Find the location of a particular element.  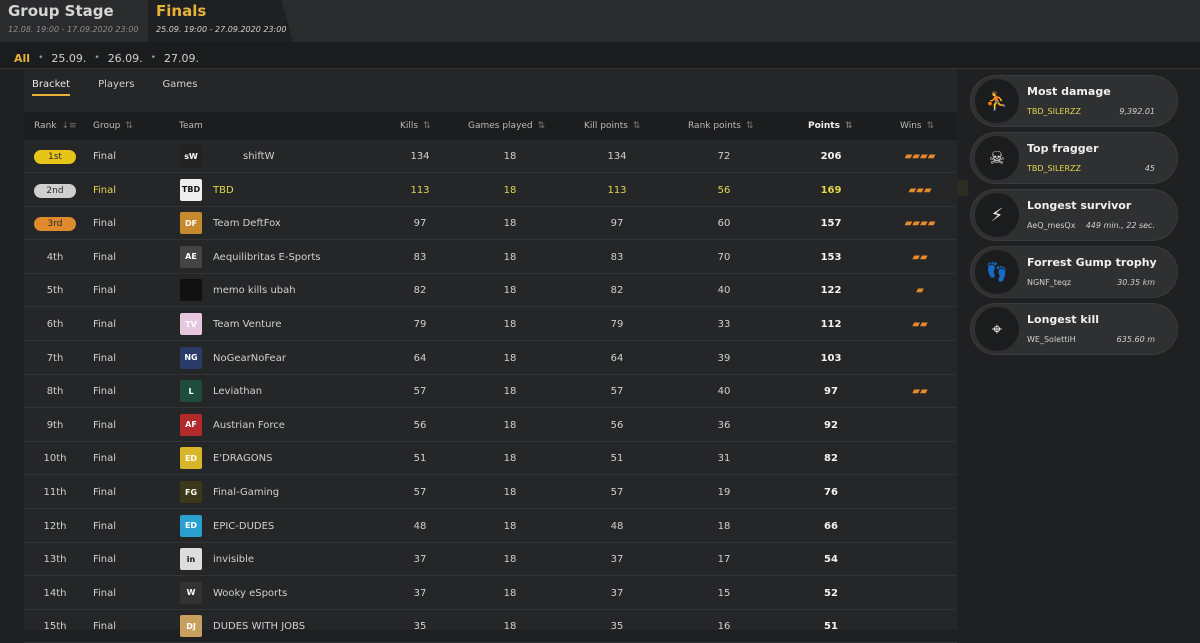

team-name: Wooky eSports is located at coordinates (250, 593).